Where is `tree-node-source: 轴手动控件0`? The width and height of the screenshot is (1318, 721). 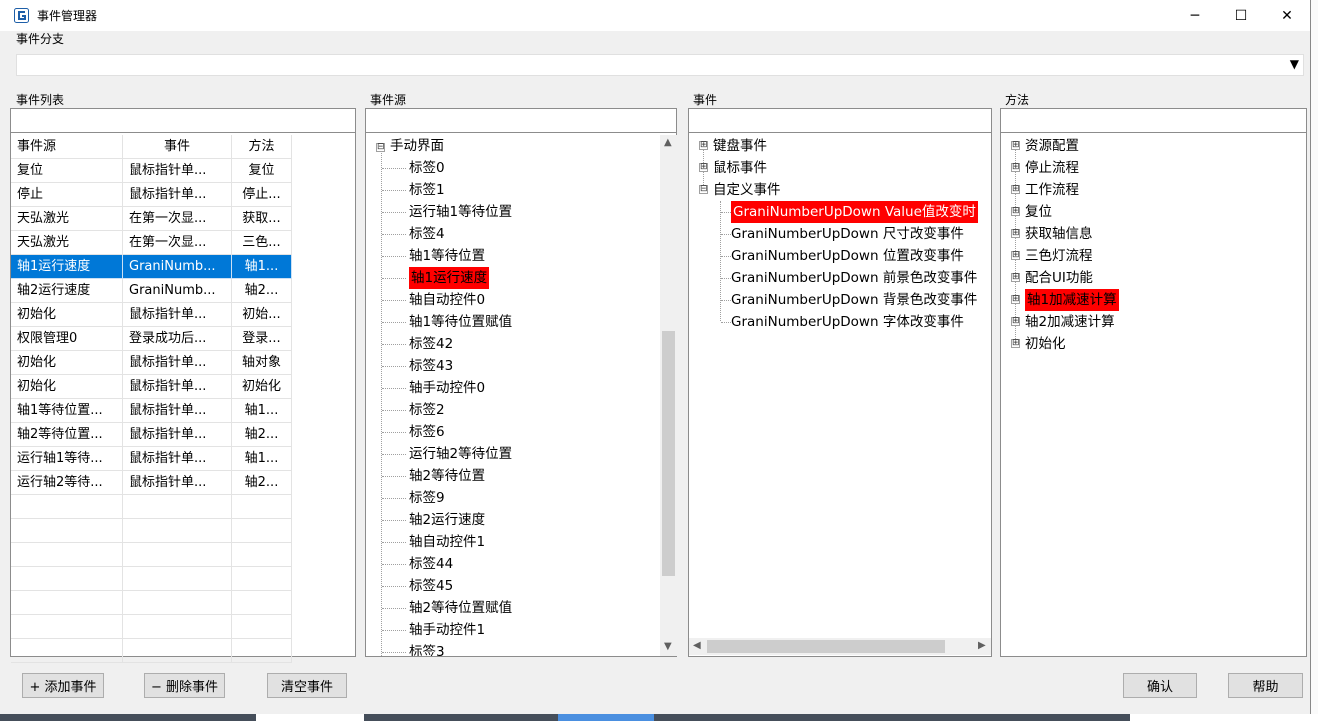
tree-node-source: 轴手动控件0 is located at coordinates (447, 388).